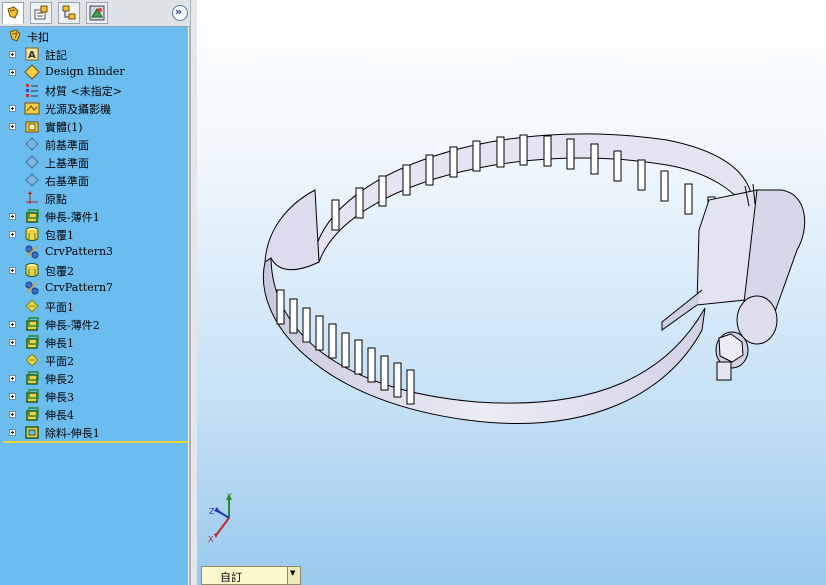 This screenshot has width=826, height=585. Describe the element at coordinates (95, 162) in the screenshot. I see `tree-item: 上基準面` at that location.